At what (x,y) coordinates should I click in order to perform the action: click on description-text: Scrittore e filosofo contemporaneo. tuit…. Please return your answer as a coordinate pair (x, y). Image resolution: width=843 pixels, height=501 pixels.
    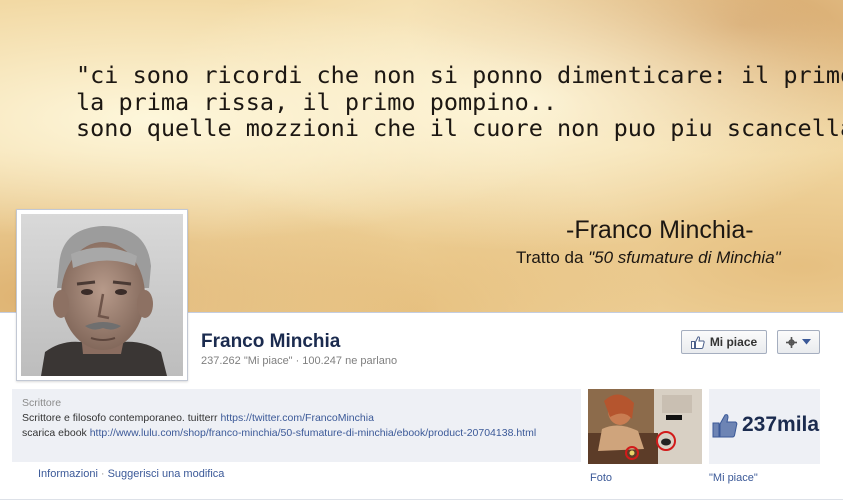
    Looking at the image, I should click on (121, 418).